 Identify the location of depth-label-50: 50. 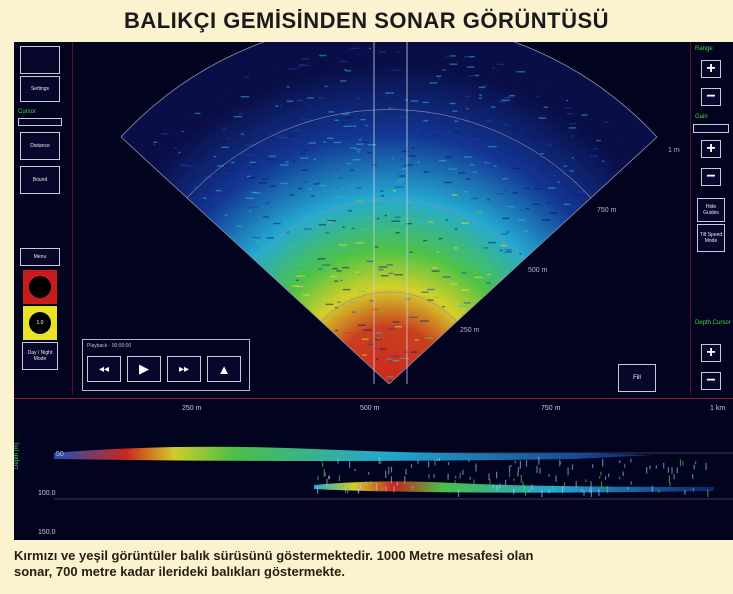
(60, 454).